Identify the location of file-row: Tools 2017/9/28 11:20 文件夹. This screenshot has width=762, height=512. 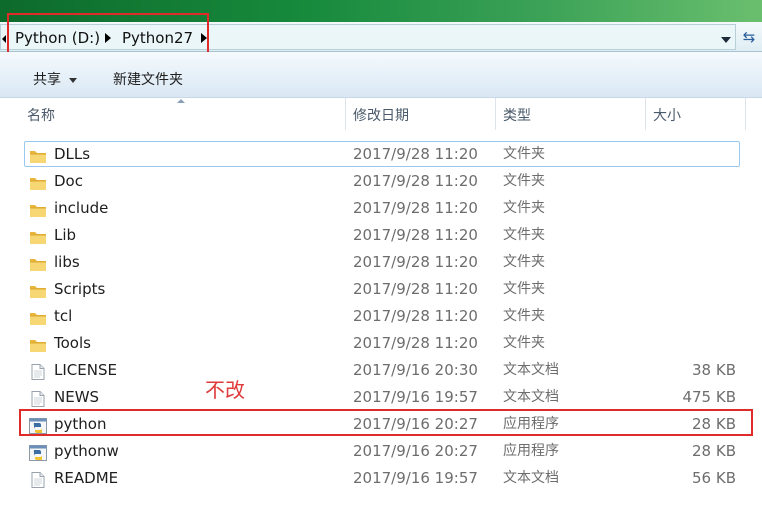
(381, 343).